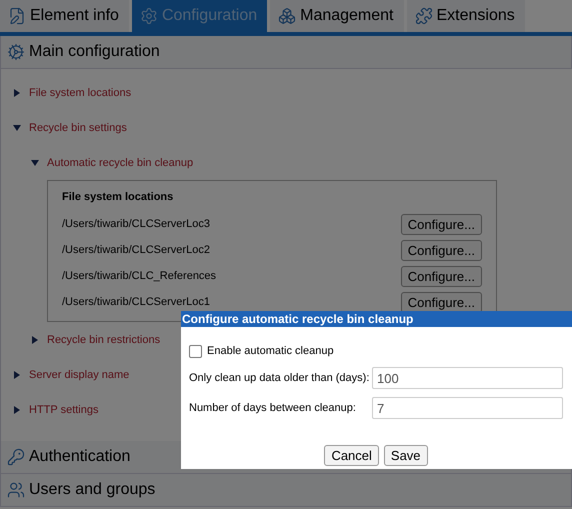 The image size is (572, 509). I want to click on dialog-title: Configure automatic recycle bin cleanup, so click(376, 319).